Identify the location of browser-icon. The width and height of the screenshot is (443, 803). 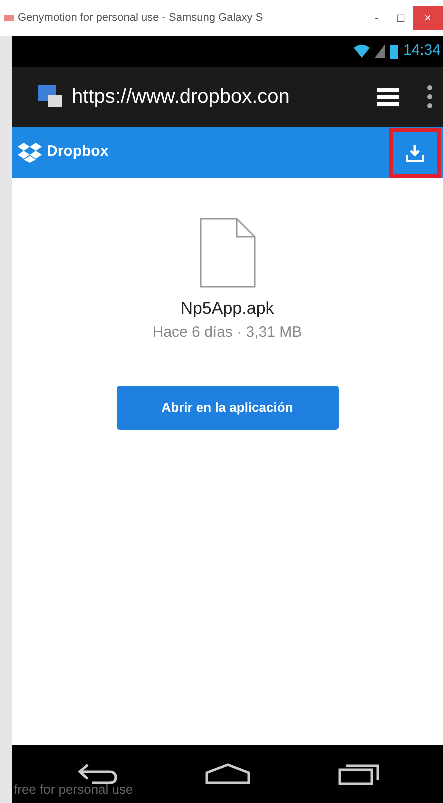
(51, 97).